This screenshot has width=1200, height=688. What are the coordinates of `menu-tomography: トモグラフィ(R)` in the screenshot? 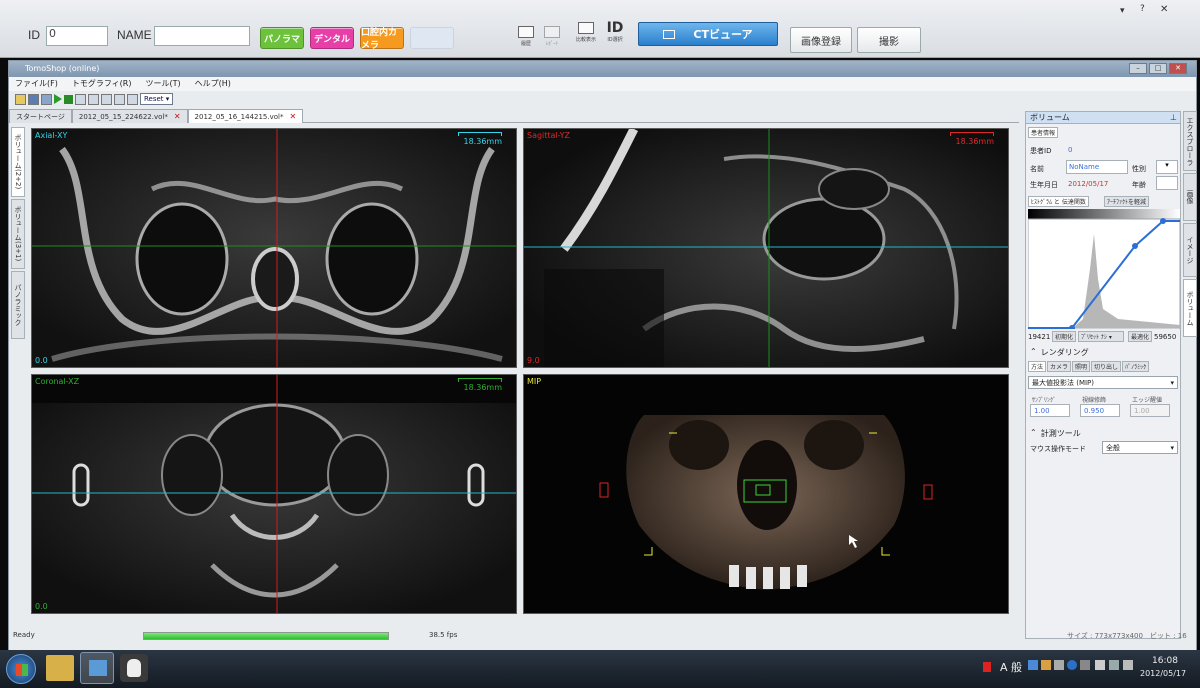 It's located at (102, 84).